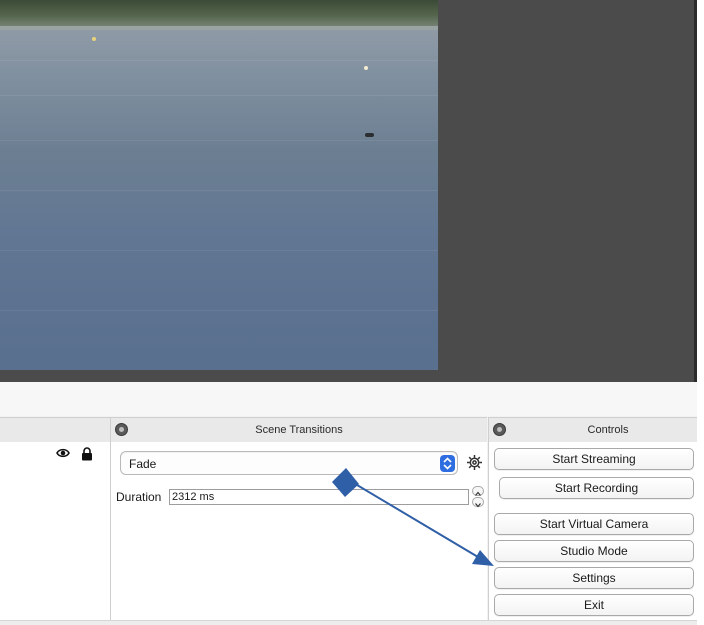 This screenshot has height=625, width=704. Describe the element at coordinates (447, 463) in the screenshot. I see `chevron-updown-icon` at that location.